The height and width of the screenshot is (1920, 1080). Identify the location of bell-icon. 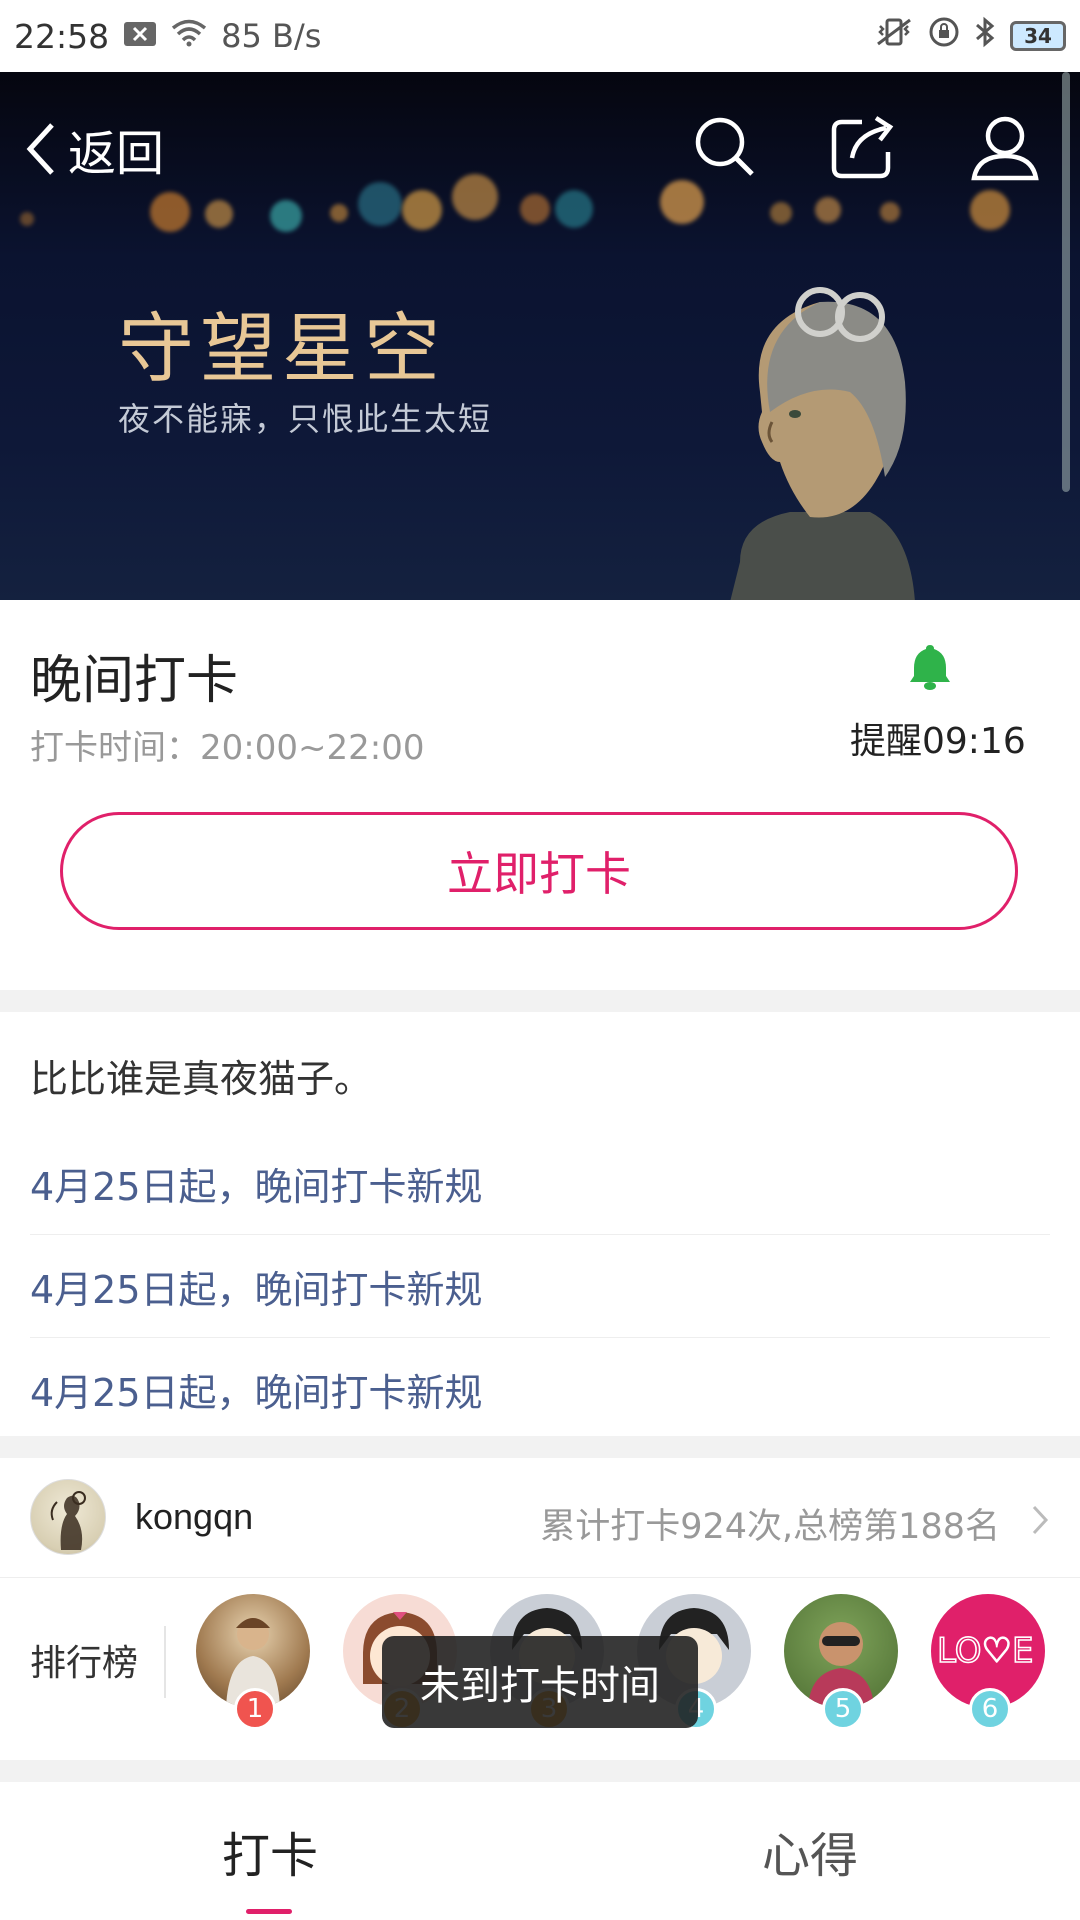
(930, 667).